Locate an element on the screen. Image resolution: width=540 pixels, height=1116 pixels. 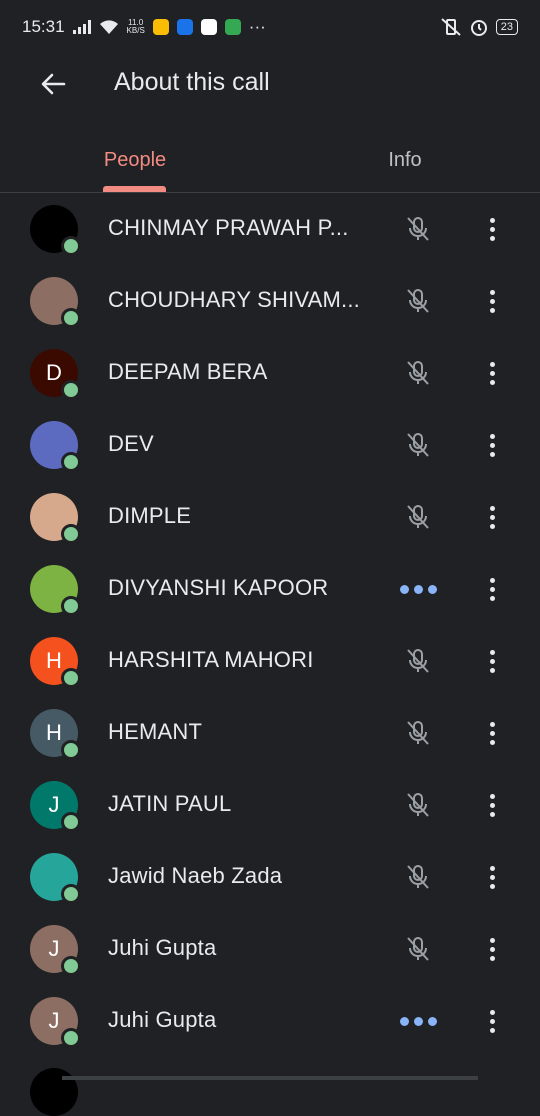
tab-people: People is located at coordinates (135, 160).